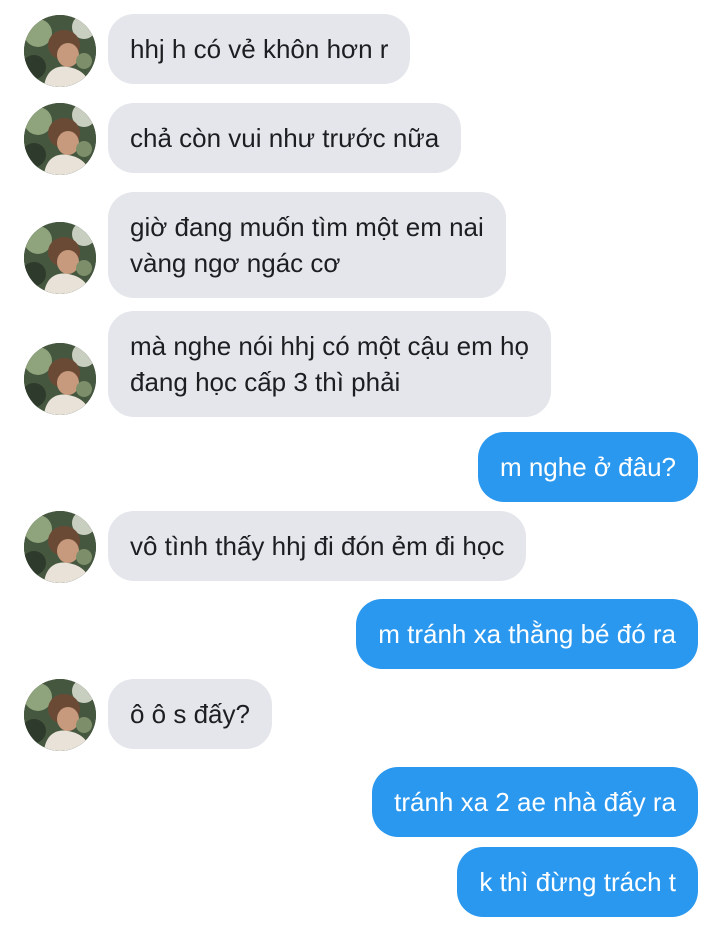  I want to click on outgoing-message: m nghe ở đâu?, so click(587, 467).